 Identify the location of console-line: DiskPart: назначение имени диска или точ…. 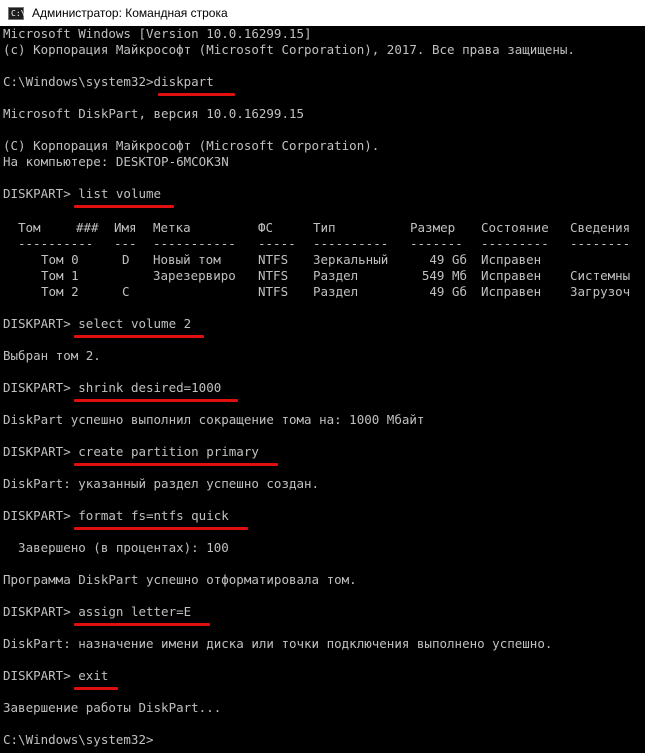
(278, 643).